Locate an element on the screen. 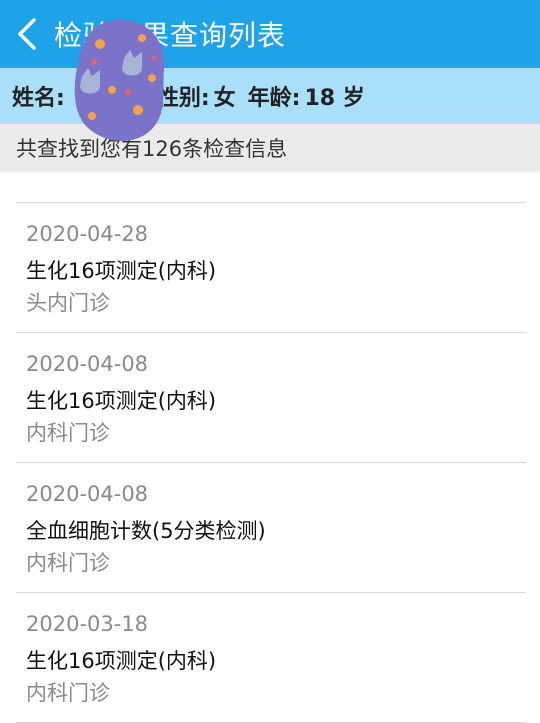 The image size is (540, 723). age-label: 年龄: is located at coordinates (274, 98).